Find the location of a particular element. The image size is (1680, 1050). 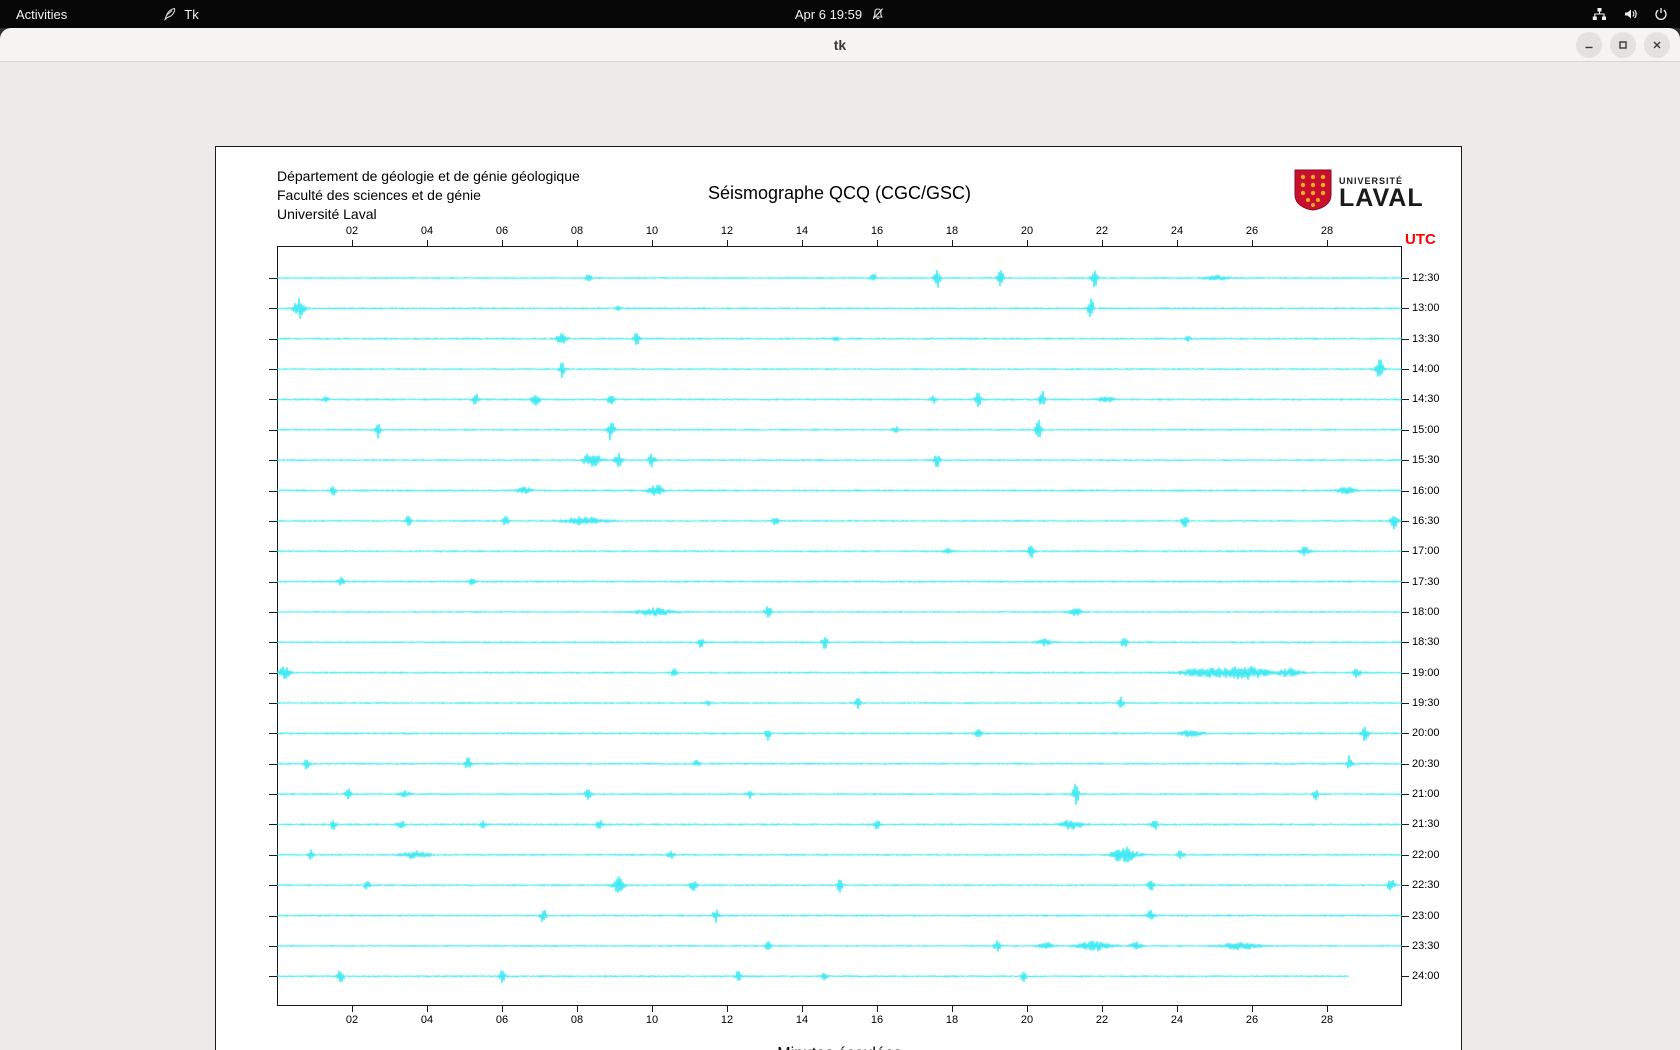

x-tick-label-top: 04 is located at coordinates (427, 231).